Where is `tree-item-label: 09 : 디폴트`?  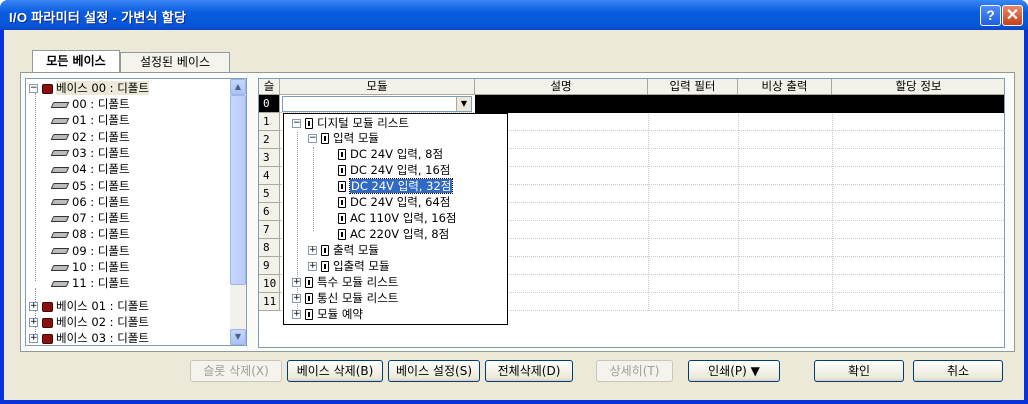
tree-item-label: 09 : 디폴트 is located at coordinates (101, 250).